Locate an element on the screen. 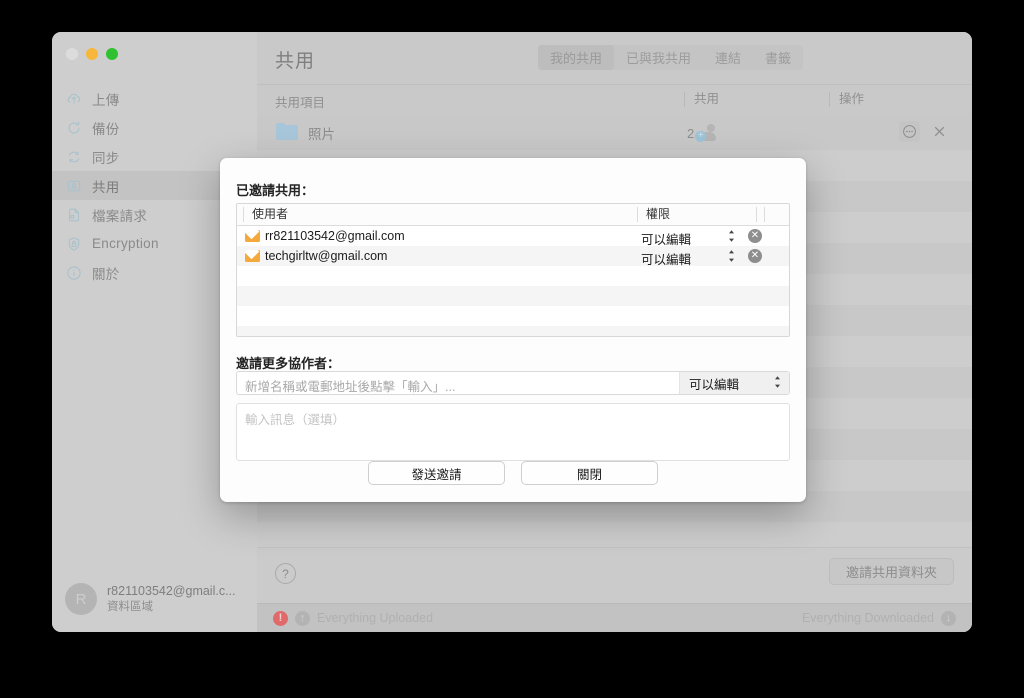  close-icon is located at coordinates (939, 131).